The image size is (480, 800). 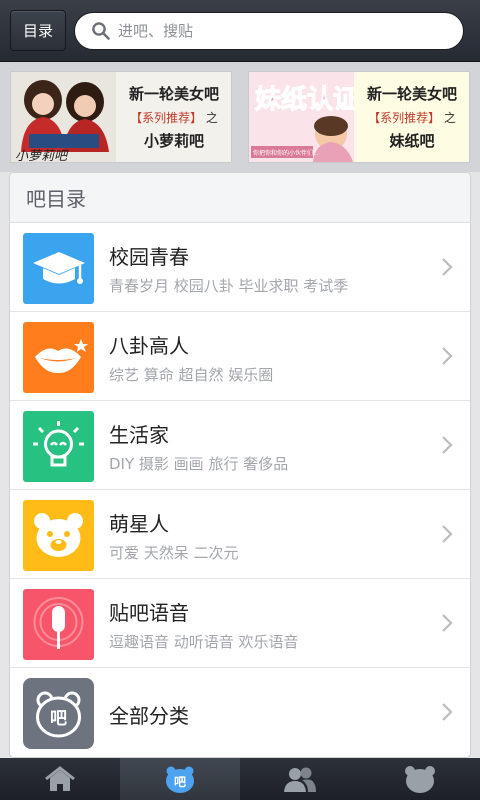 I want to click on item-tags: 青春岁月 校园八卦 毕业求职 考试季, so click(x=229, y=286).